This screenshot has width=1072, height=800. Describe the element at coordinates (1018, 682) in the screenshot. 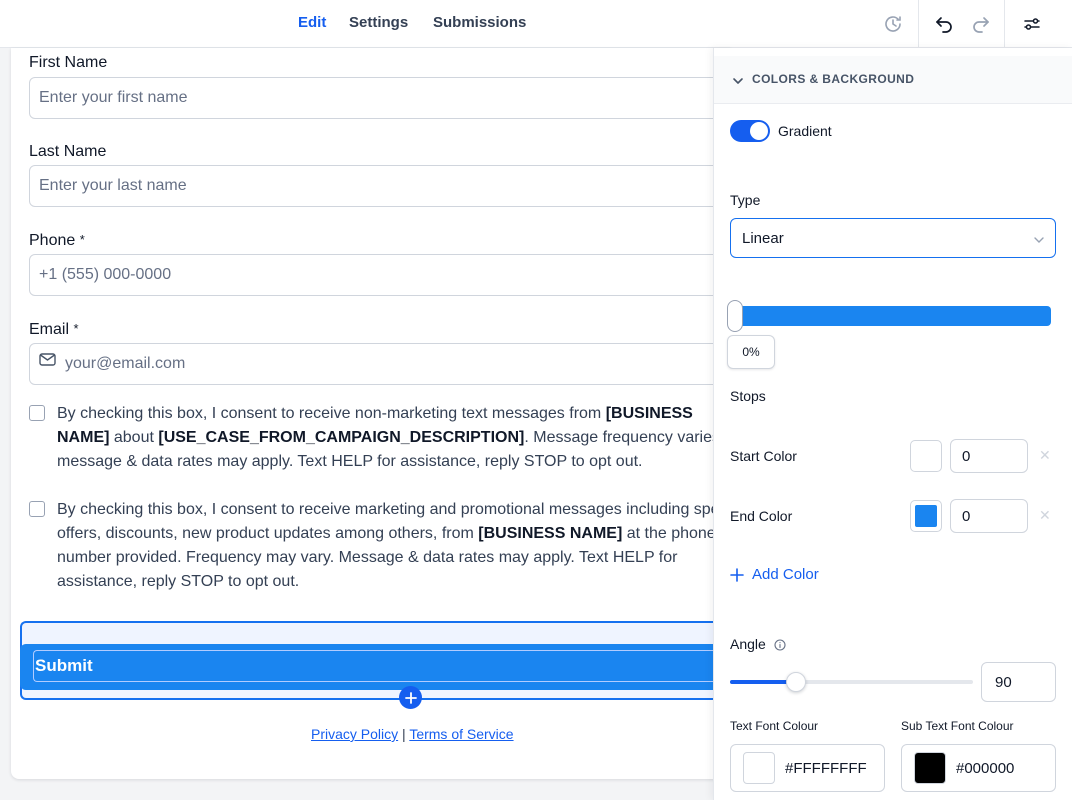

I see `angle-input: 90` at that location.